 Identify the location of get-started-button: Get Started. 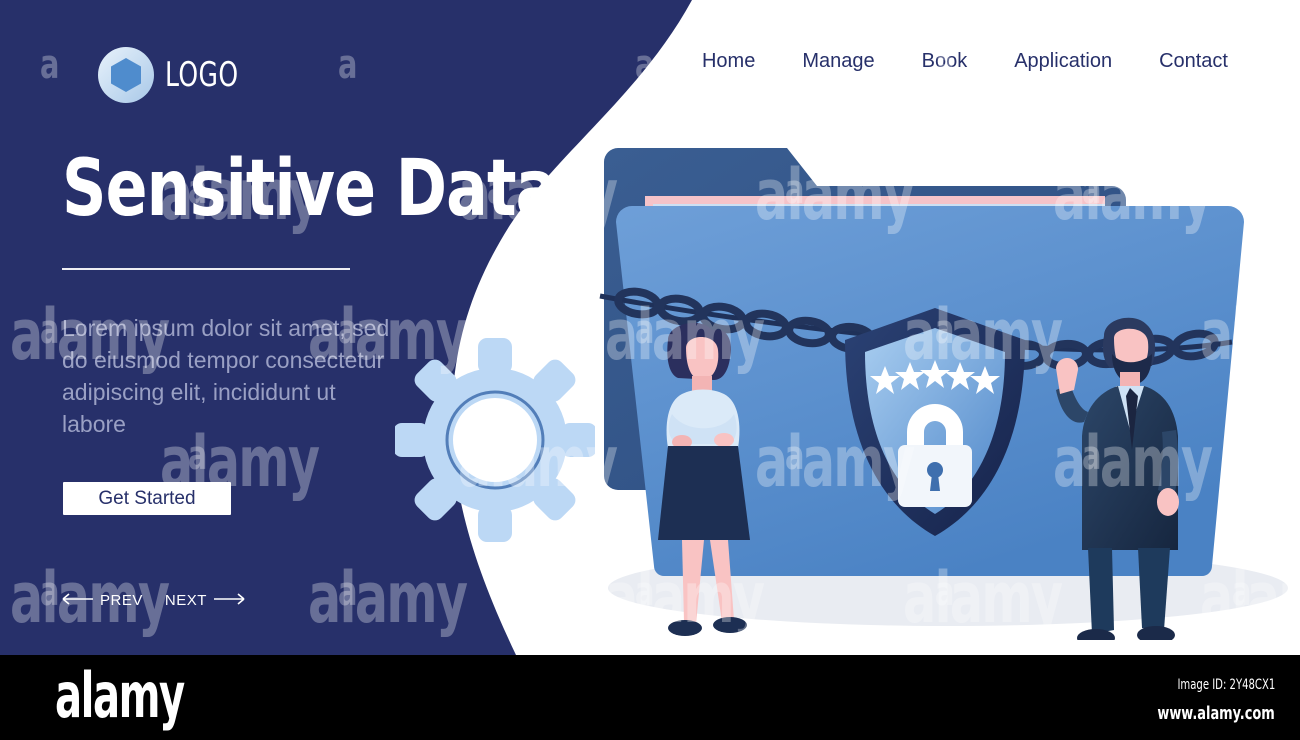
(147, 498).